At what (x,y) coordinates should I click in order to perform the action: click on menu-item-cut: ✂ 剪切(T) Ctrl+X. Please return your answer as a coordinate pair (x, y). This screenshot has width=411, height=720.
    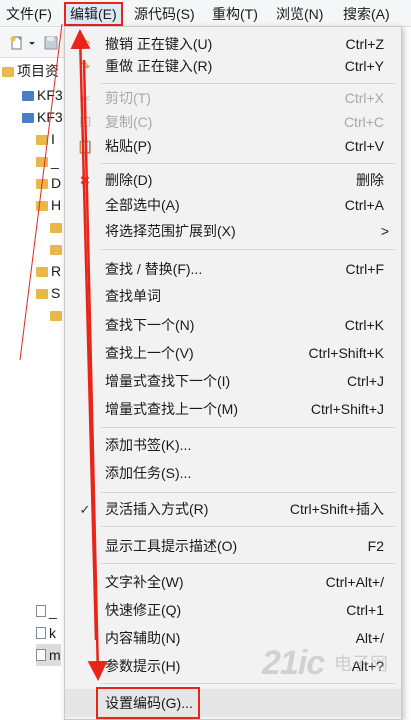
    Looking at the image, I should click on (233, 98).